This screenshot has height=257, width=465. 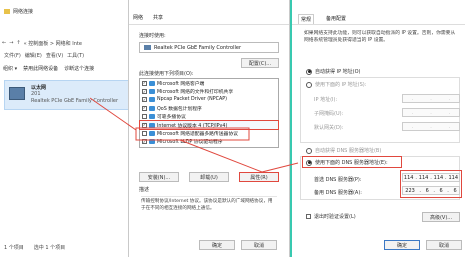 I want to click on status-bar: 1 个项目 选中 1 个项目, so click(x=34, y=247).